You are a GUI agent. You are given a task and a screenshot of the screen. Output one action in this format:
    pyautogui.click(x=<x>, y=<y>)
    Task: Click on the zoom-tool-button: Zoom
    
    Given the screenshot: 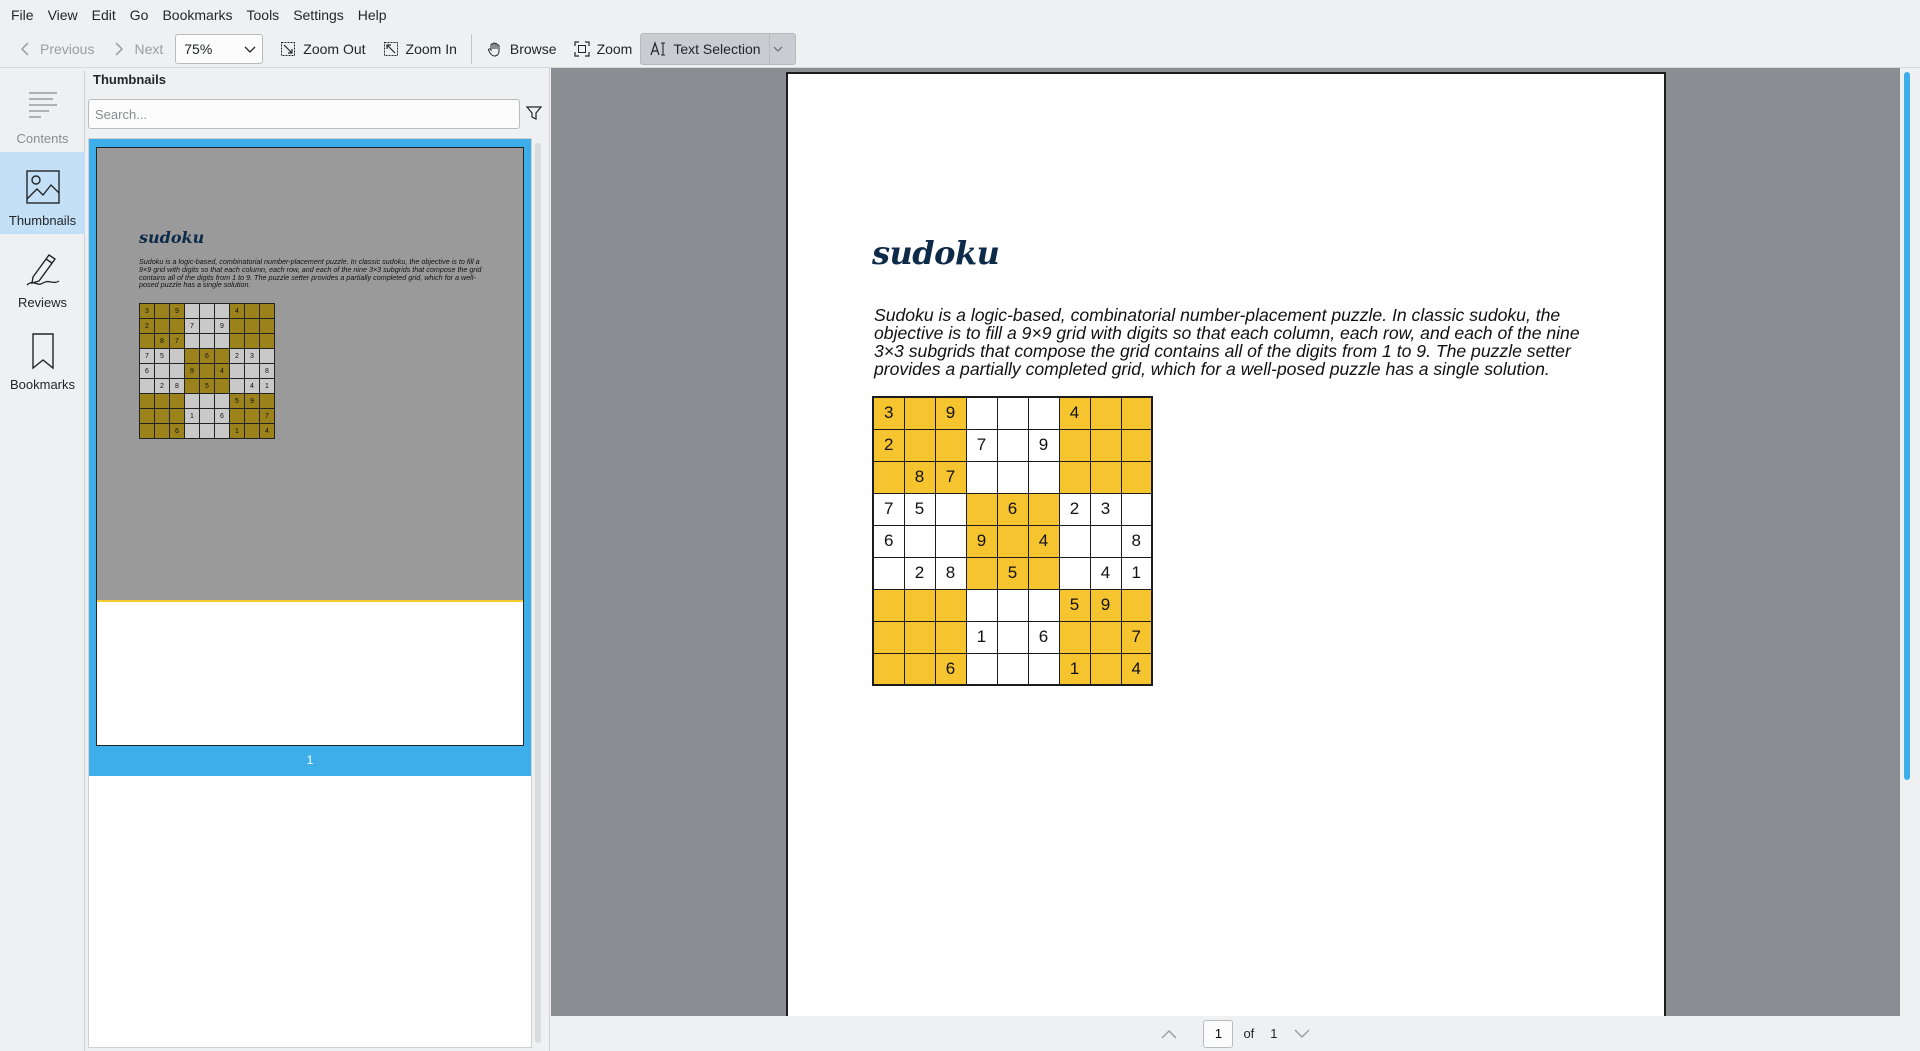 What is the action you would take?
    pyautogui.click(x=603, y=49)
    